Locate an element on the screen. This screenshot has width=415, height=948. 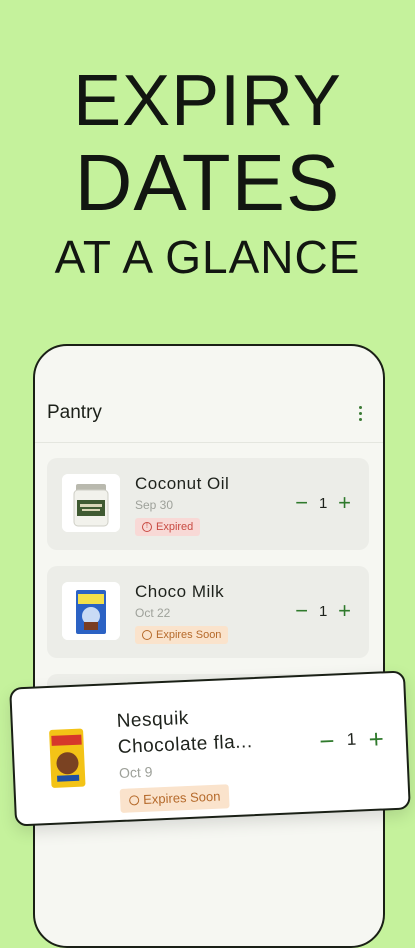
item-date: Oct 9 is located at coordinates (135, 772).